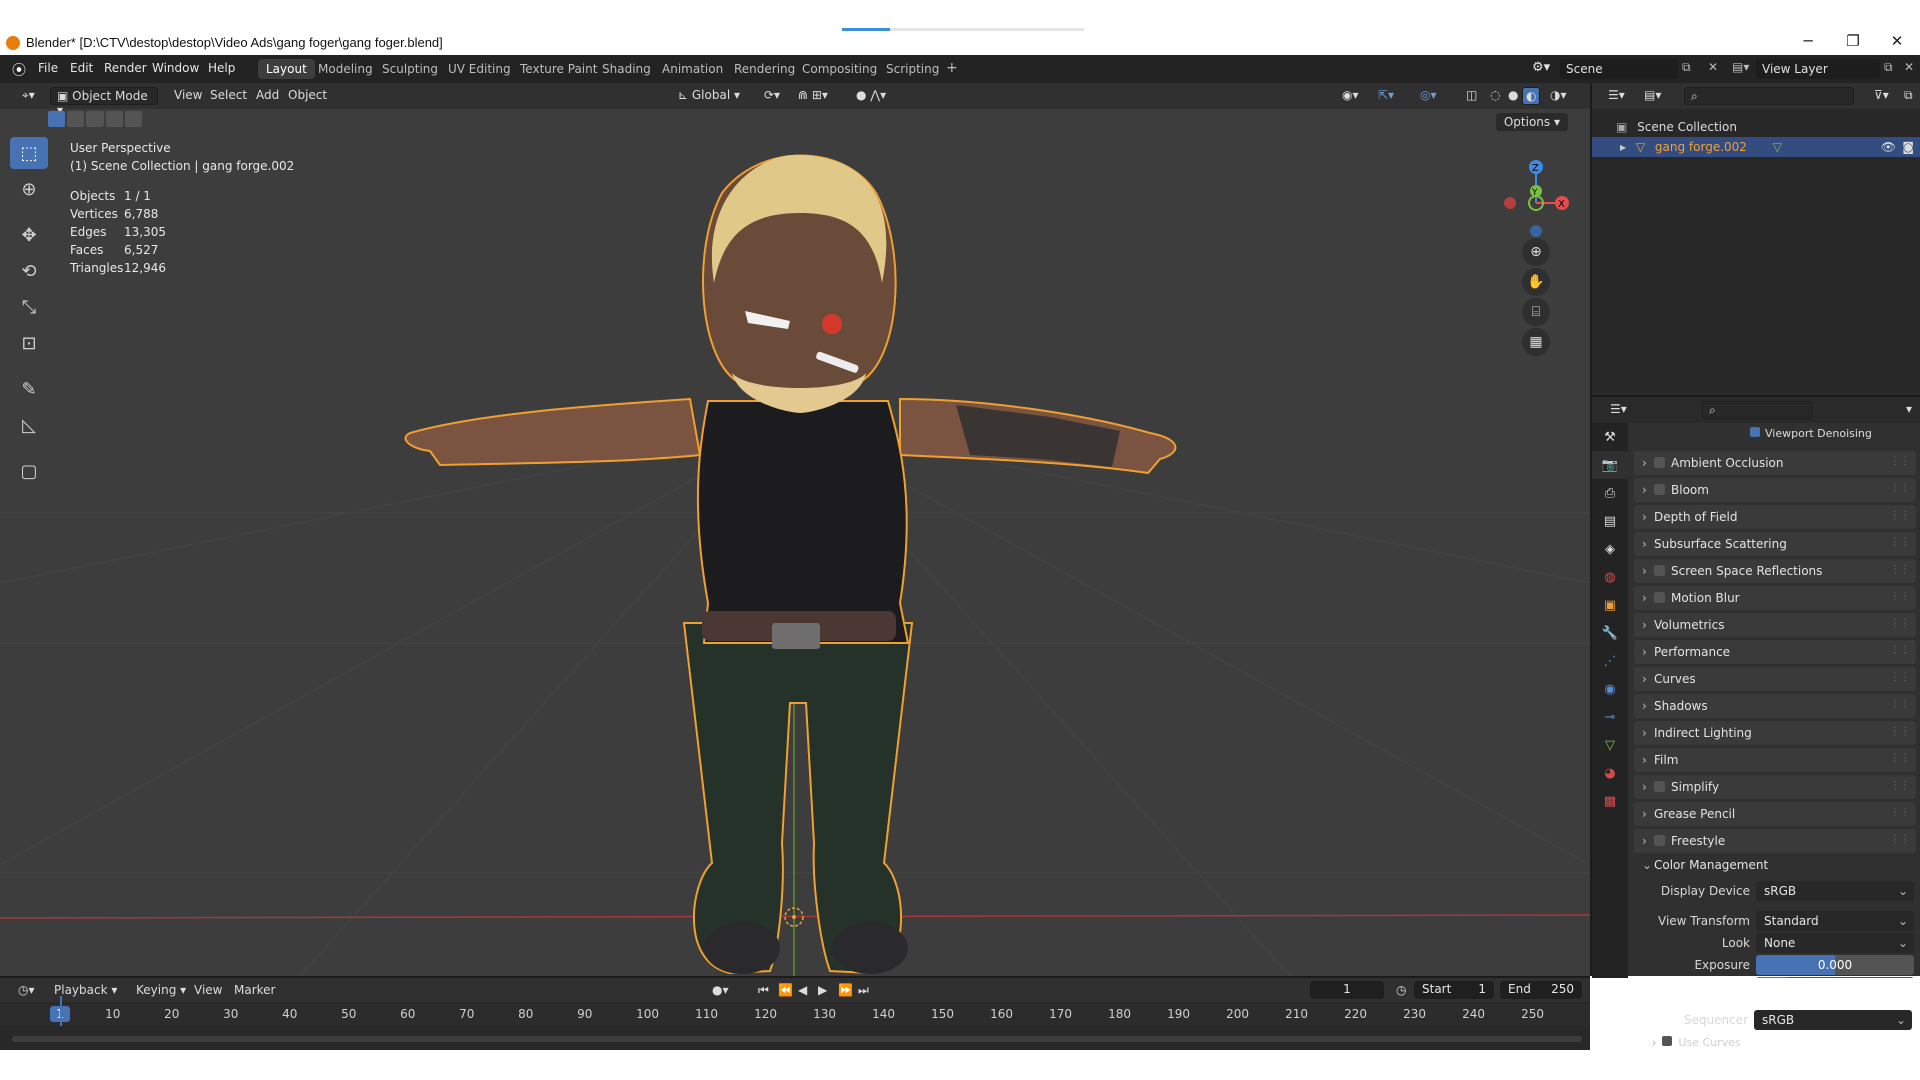  What do you see at coordinates (1401, 991) in the screenshot?
I see `preview-range-icon: ◷` at bounding box center [1401, 991].